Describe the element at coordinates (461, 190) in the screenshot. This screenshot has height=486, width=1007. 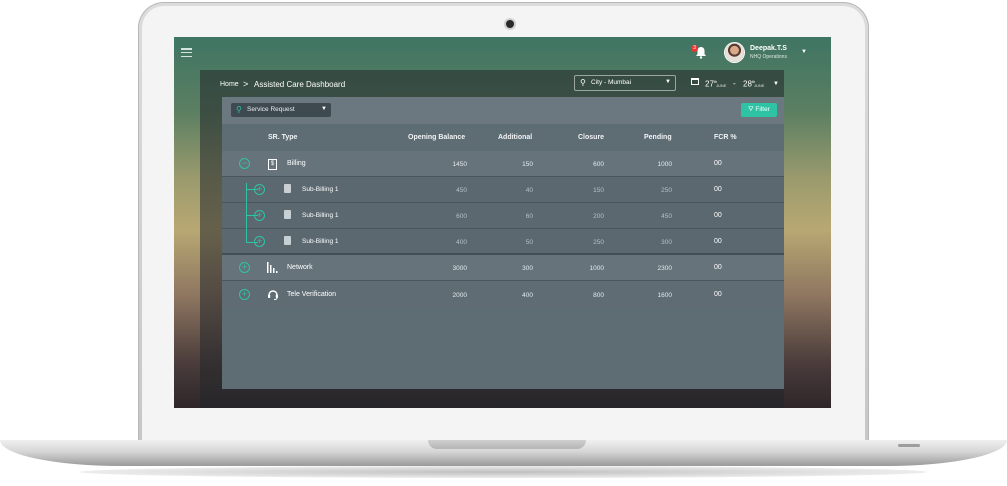
I see `opening-balance: 450` at that location.